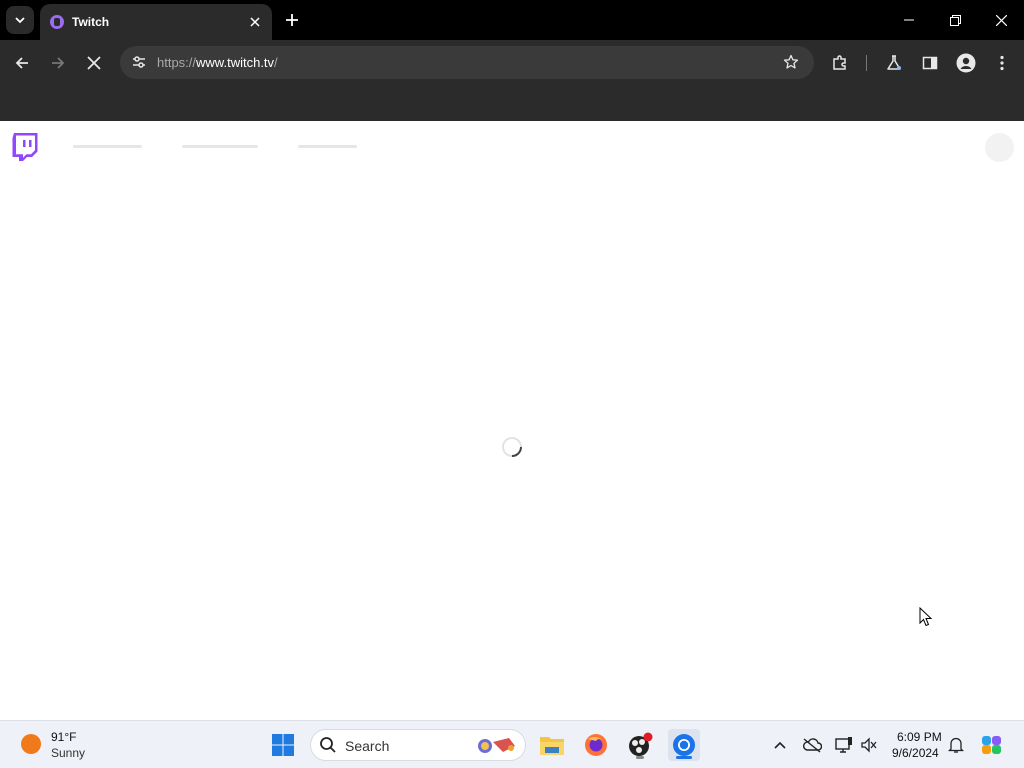 Image resolution: width=1024 pixels, height=768 pixels. I want to click on firefox-icon, so click(596, 745).